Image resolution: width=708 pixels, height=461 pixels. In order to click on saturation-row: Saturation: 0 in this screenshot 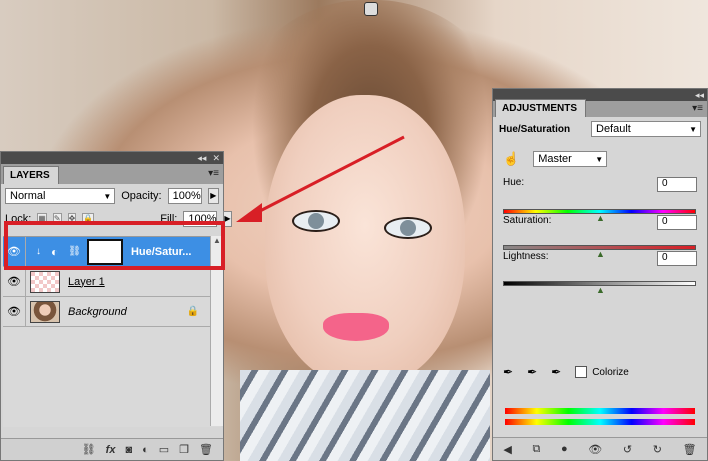, I will do `click(600, 224)`.